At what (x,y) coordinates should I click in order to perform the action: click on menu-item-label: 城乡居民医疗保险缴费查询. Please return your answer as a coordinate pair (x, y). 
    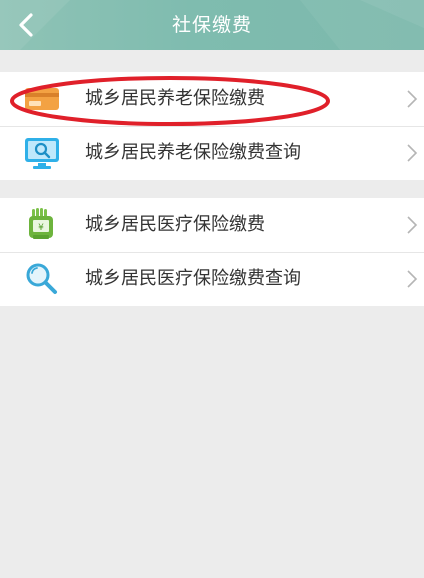
    Looking at the image, I should click on (193, 278).